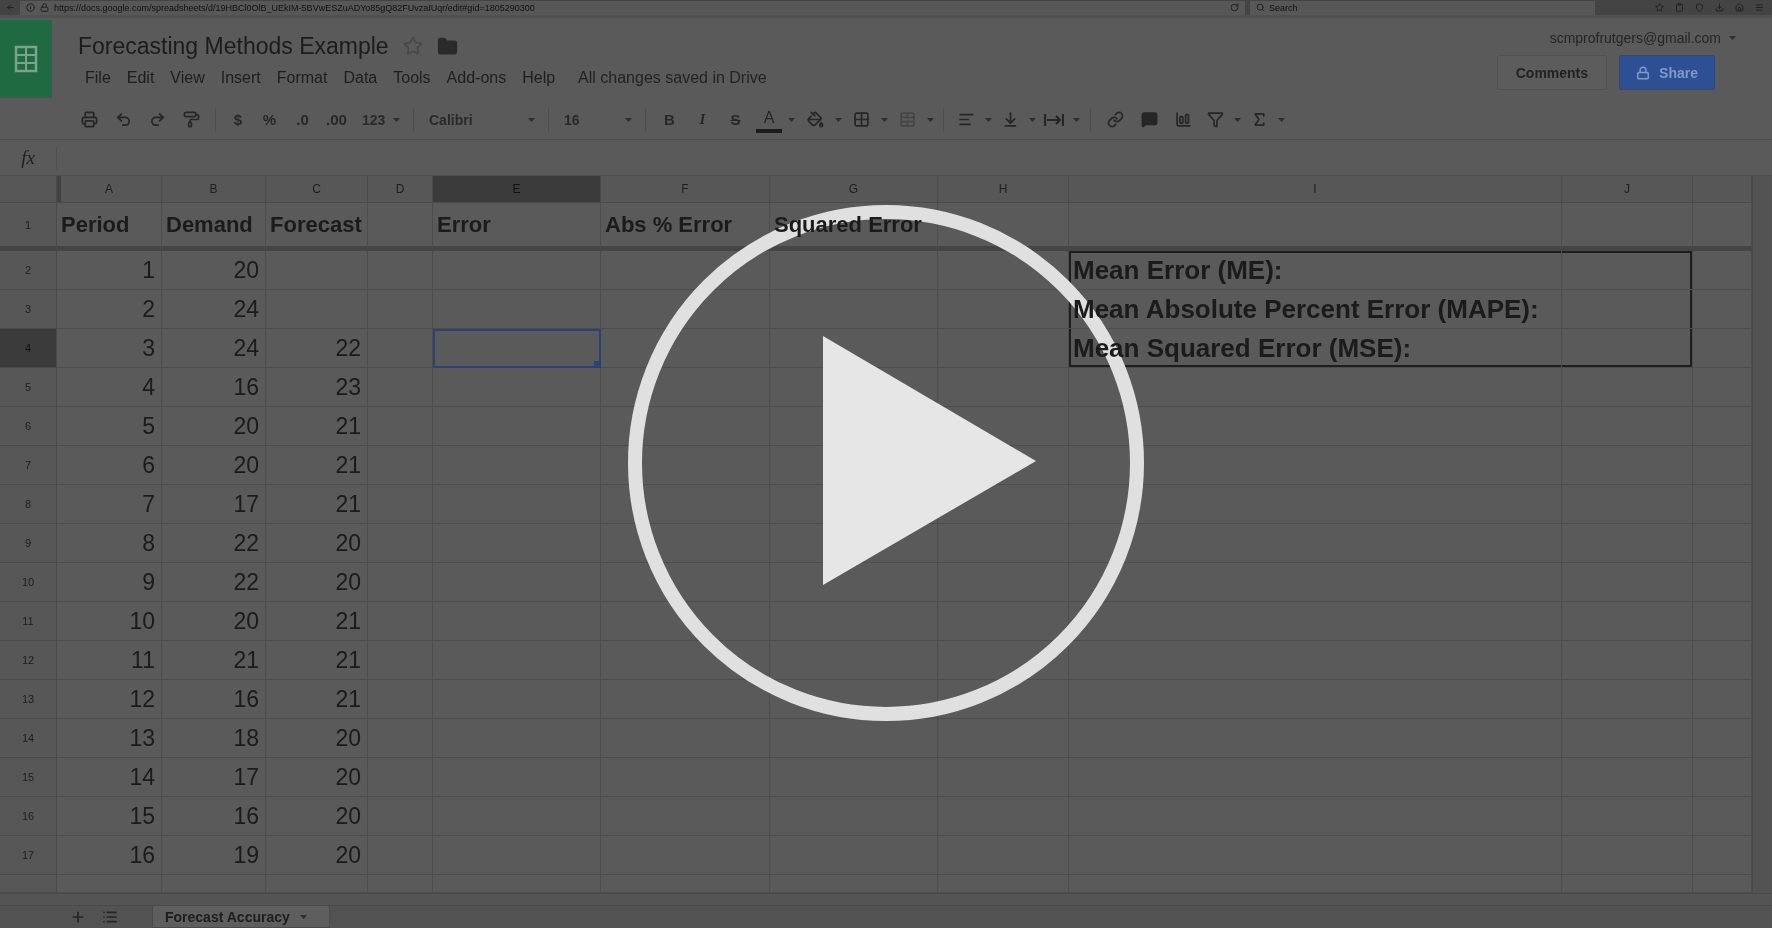  I want to click on add-sheet-icon, so click(78, 917).